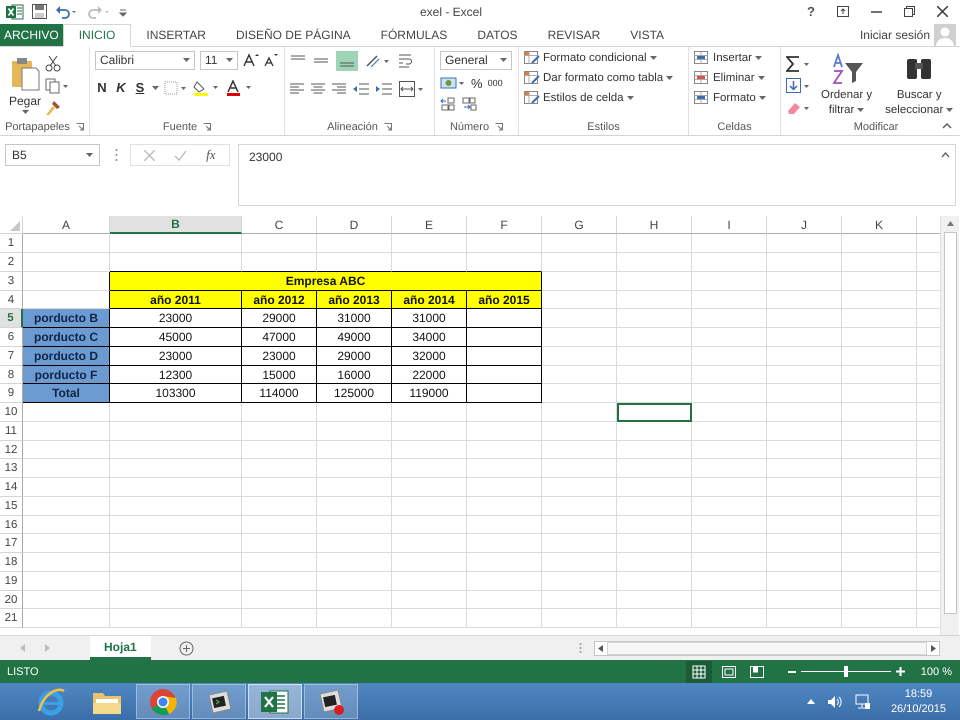 The image size is (960, 720). Describe the element at coordinates (936, 672) in the screenshot. I see `zoom-level: 100 %` at that location.